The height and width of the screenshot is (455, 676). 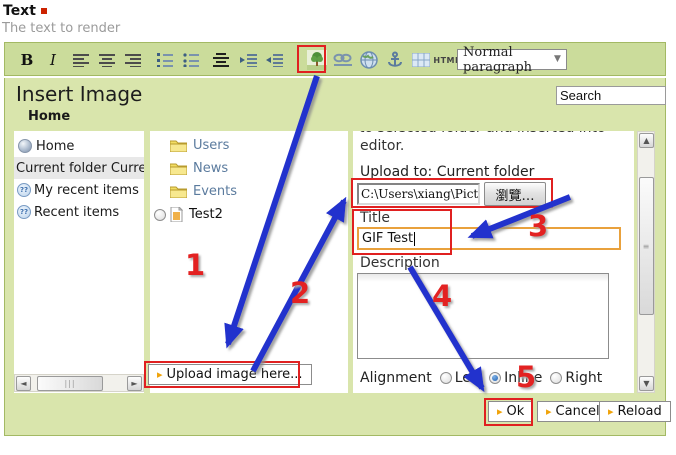 I want to click on align-center-icon, so click(x=106, y=60).